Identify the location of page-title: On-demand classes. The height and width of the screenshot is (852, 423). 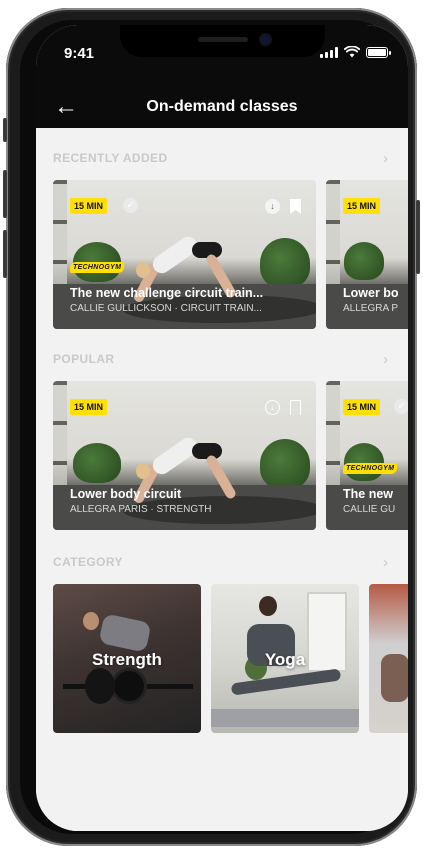
(222, 106).